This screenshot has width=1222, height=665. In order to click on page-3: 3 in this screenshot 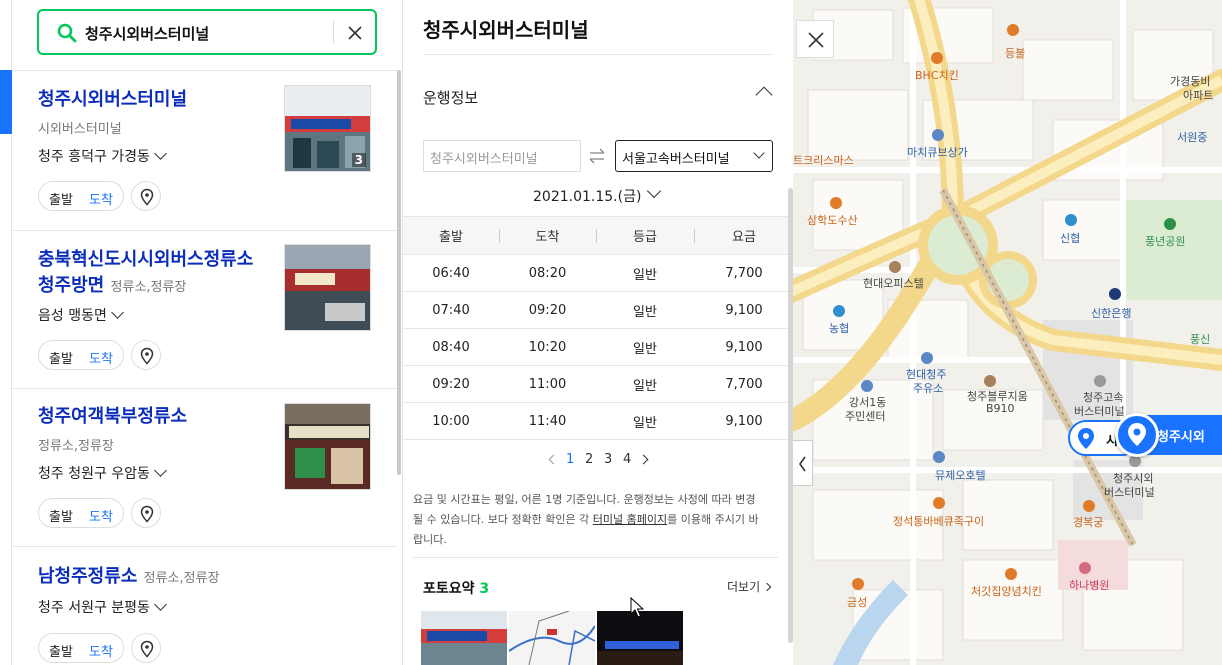, I will do `click(608, 459)`.